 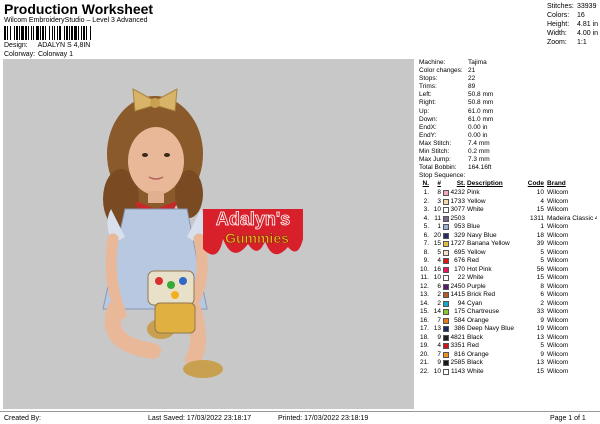 I want to click on stop-sequence-row: 2. 3 1733 Yellow 4 Wilcom, so click(x=509, y=201).